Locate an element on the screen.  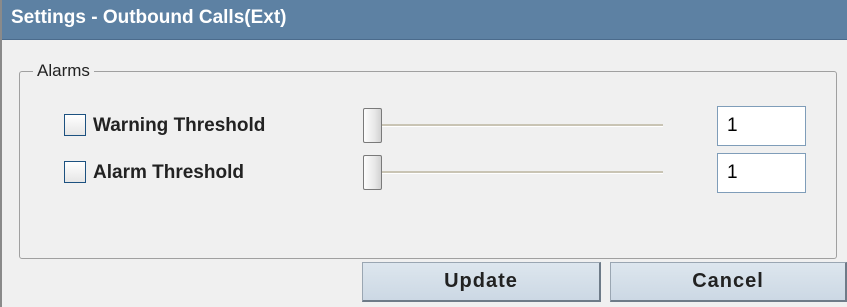
warning-threshold-input is located at coordinates (761, 126).